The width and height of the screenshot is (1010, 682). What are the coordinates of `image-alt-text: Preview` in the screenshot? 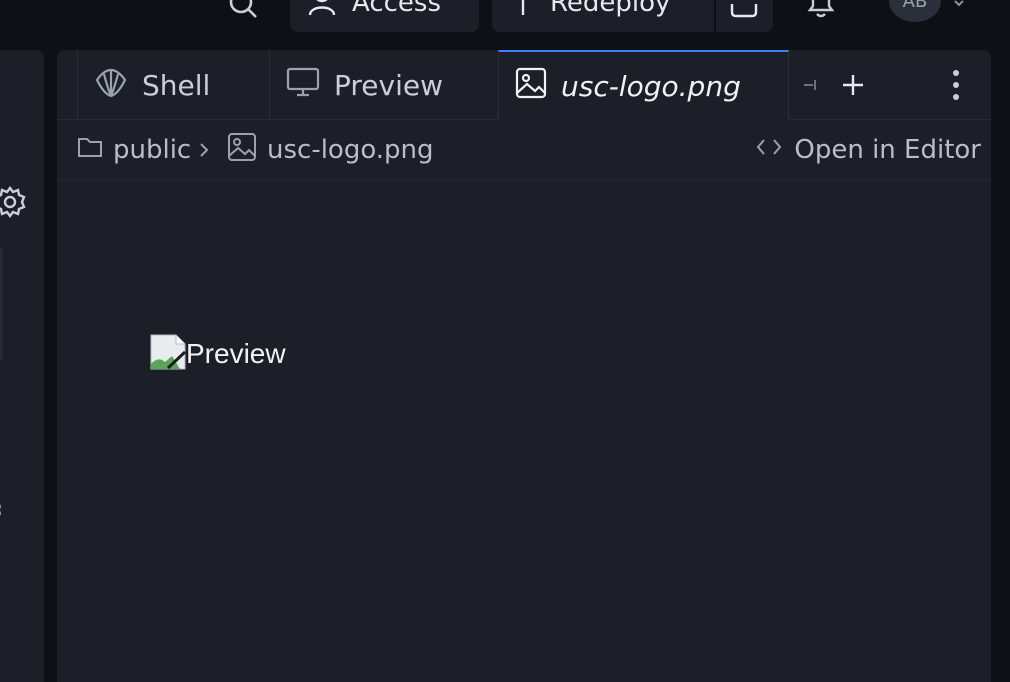 It's located at (236, 353).